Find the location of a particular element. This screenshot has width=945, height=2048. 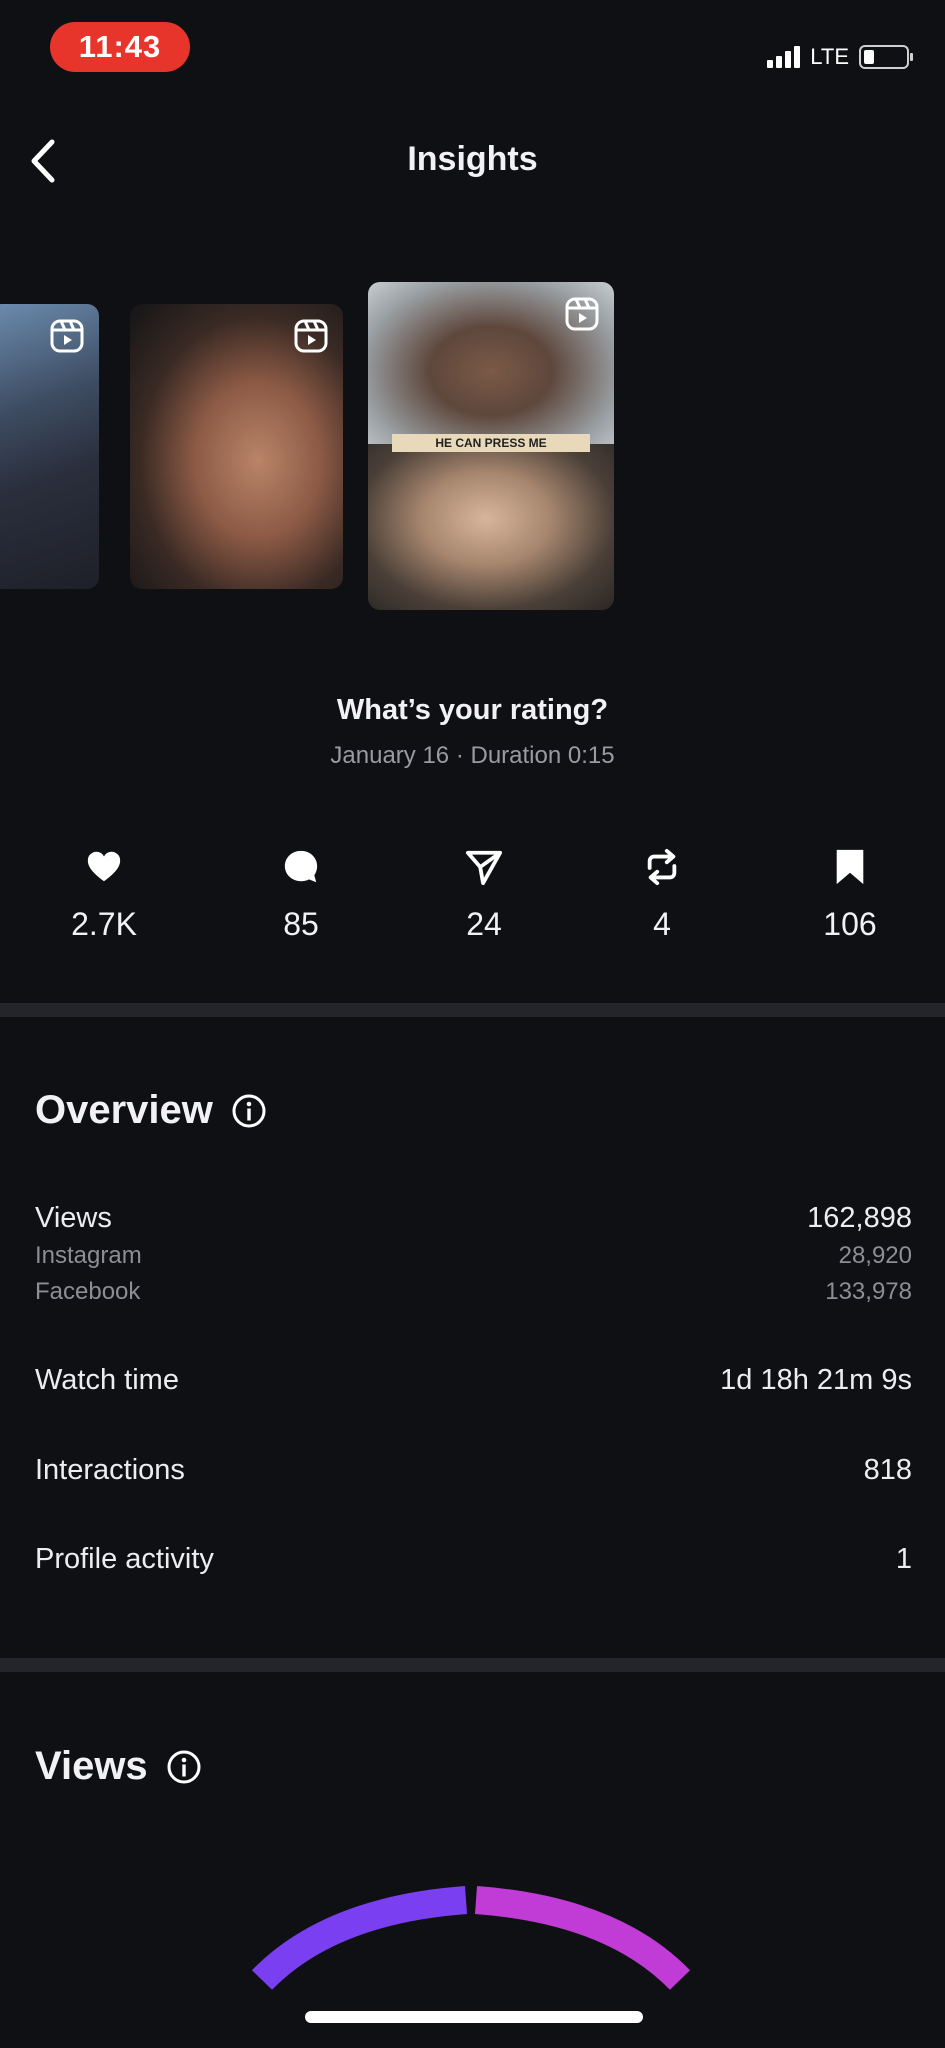

views-heading: Views is located at coordinates (118, 1766).